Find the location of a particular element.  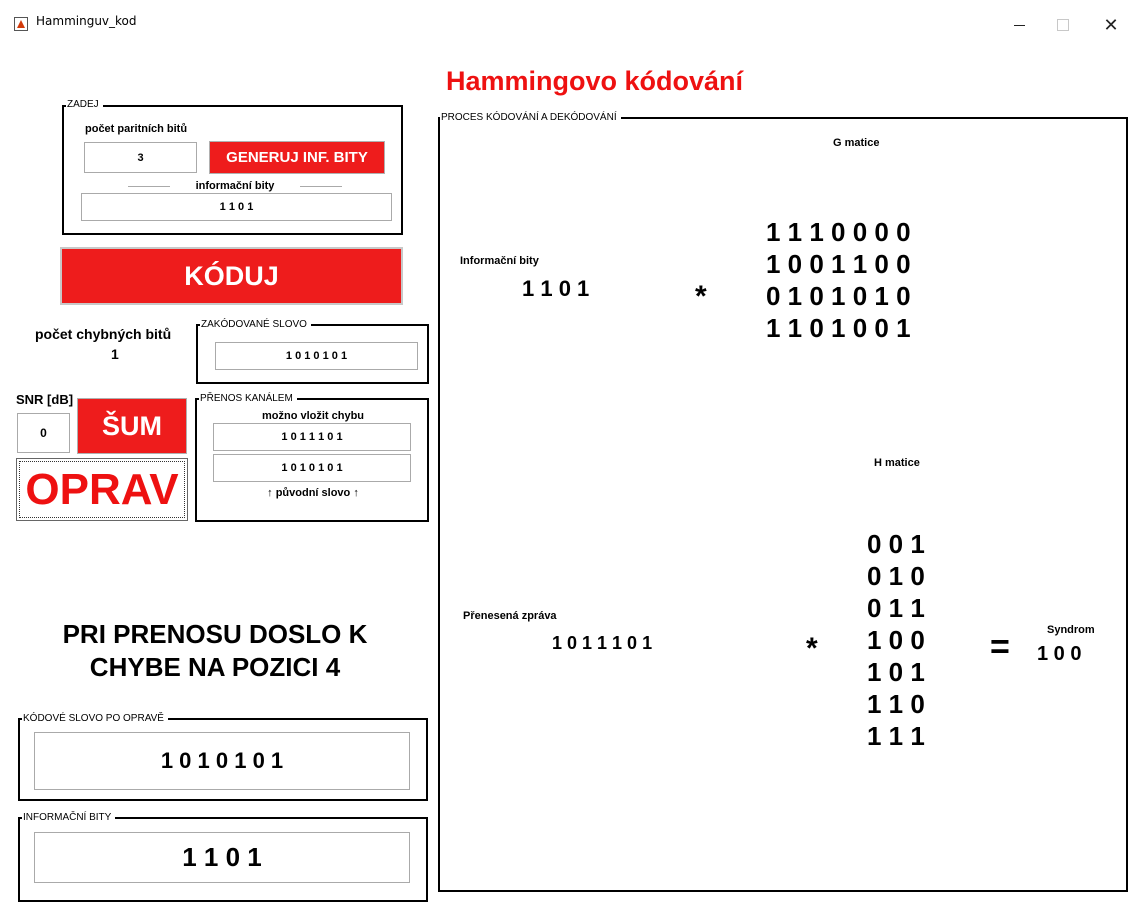

minimize-button is located at coordinates (1019, 25).